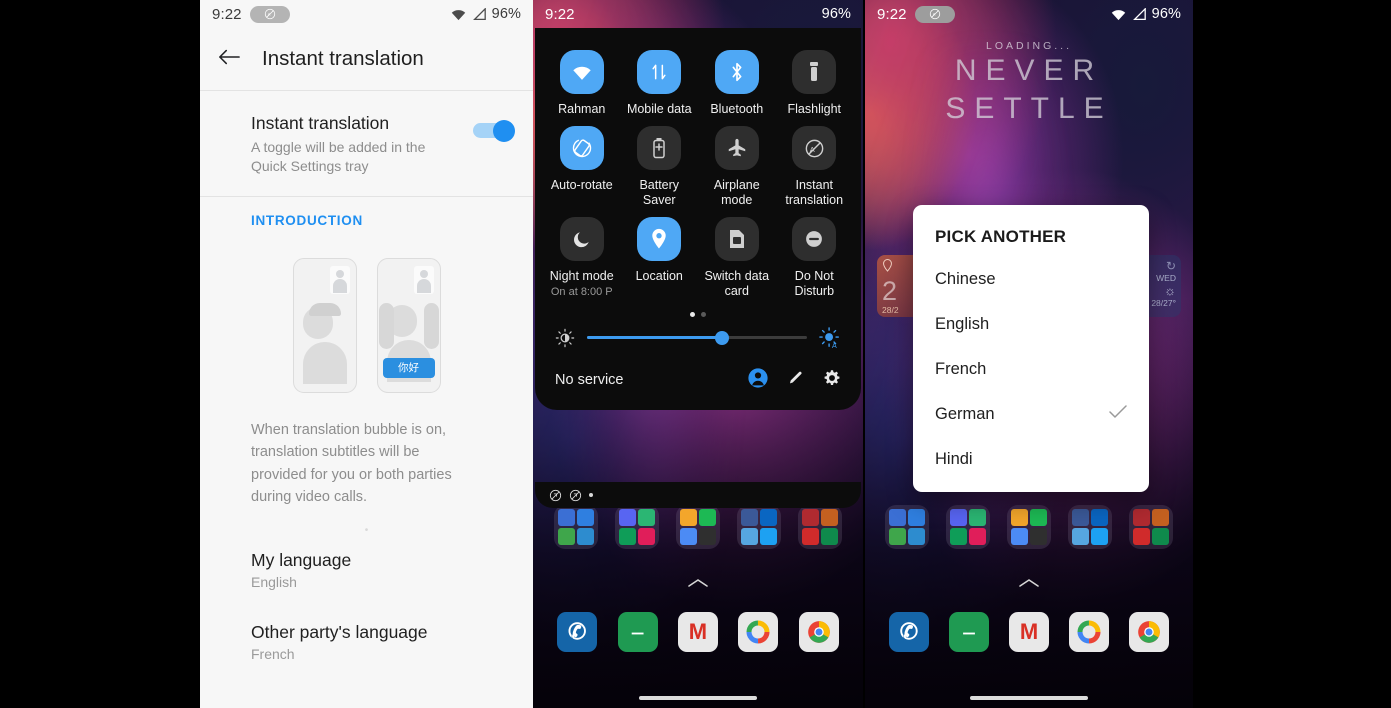  Describe the element at coordinates (736, 192) in the screenshot. I see `tile-label: Airplane mode` at that location.